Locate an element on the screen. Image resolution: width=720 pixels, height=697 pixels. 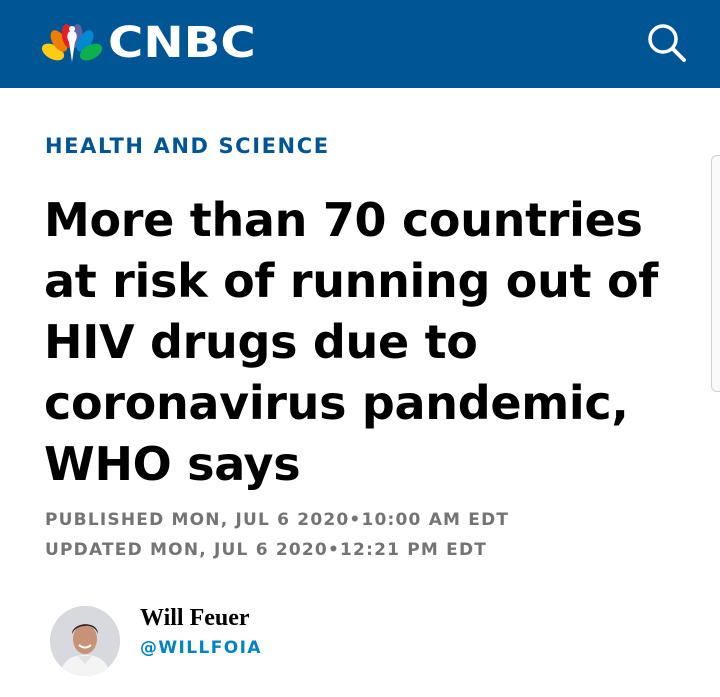
author-photo-icon is located at coordinates (85, 641).